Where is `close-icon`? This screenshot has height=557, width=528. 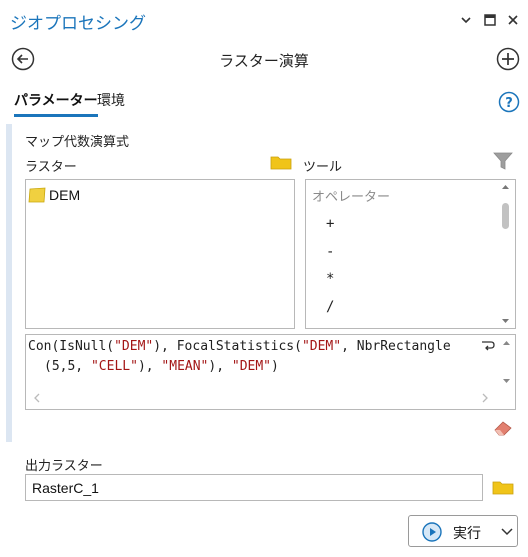
close-icon is located at coordinates (513, 20).